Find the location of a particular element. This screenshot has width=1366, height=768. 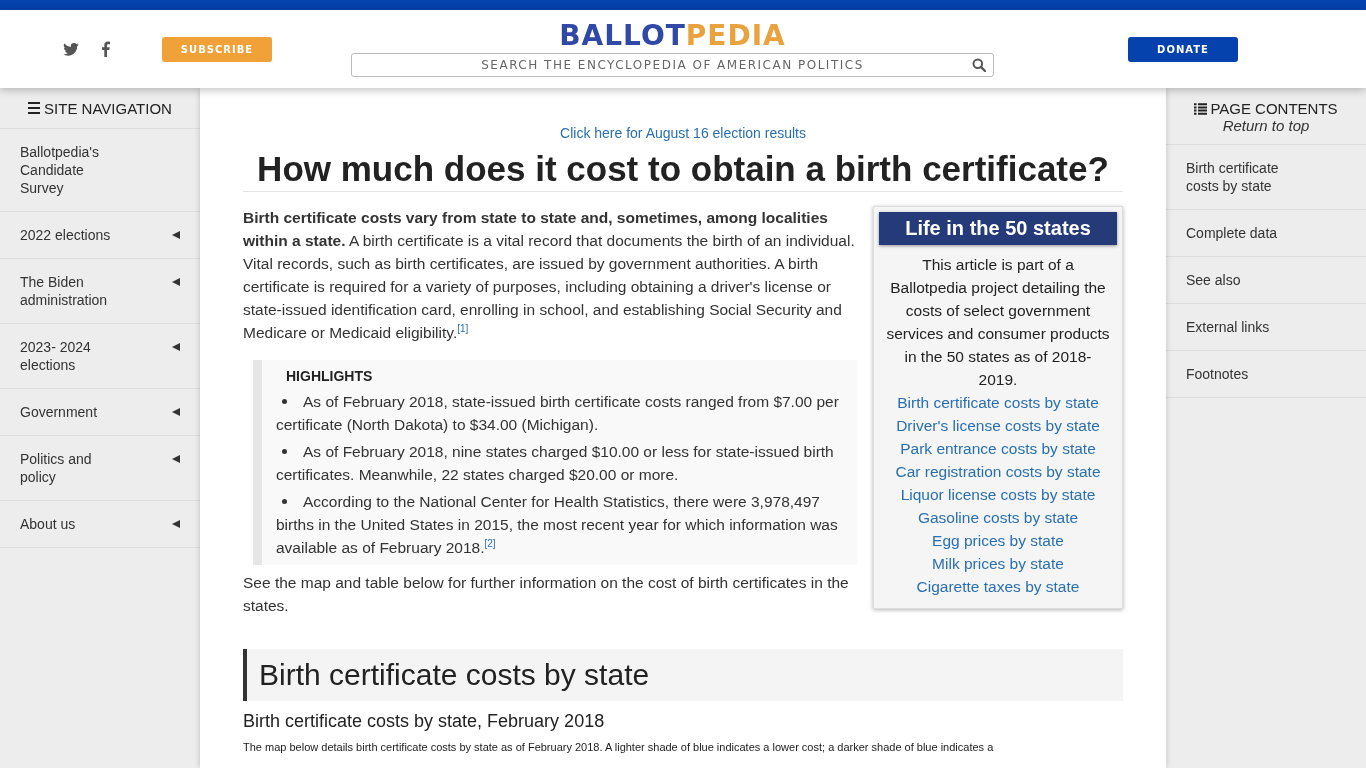

map-caption: The map below details birth certificate costs by state as of February 2018. A lighter shade of blue indicates a lower cost; a darker shade of blue indicates a is located at coordinates (619, 747).